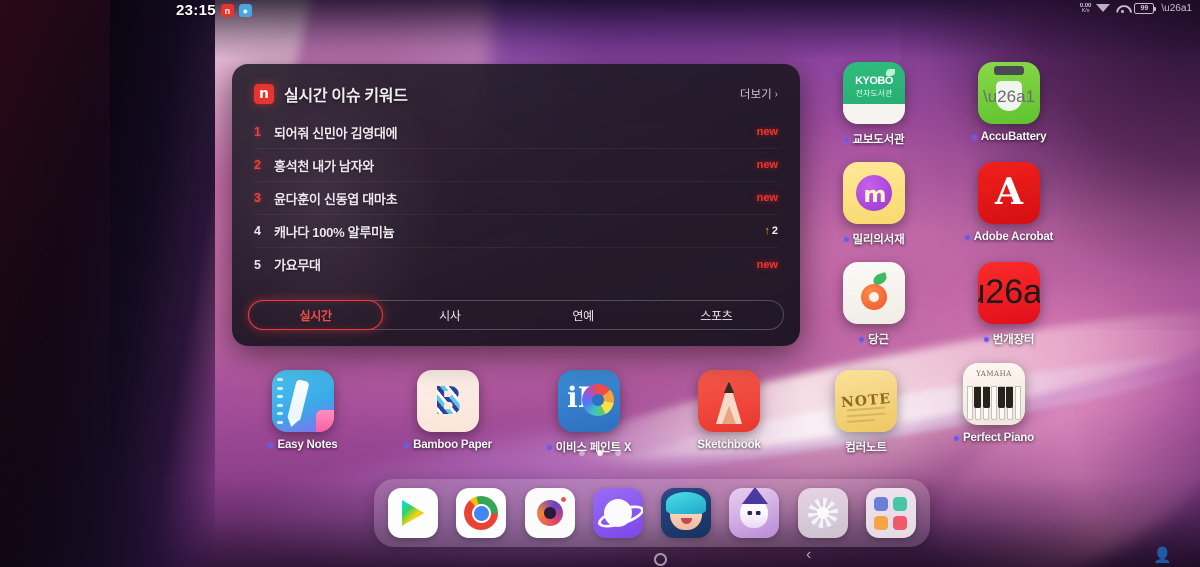 Image resolution: width=1200 pixels, height=567 pixels. I want to click on app-sketchbook: Sketchbook, so click(729, 410).